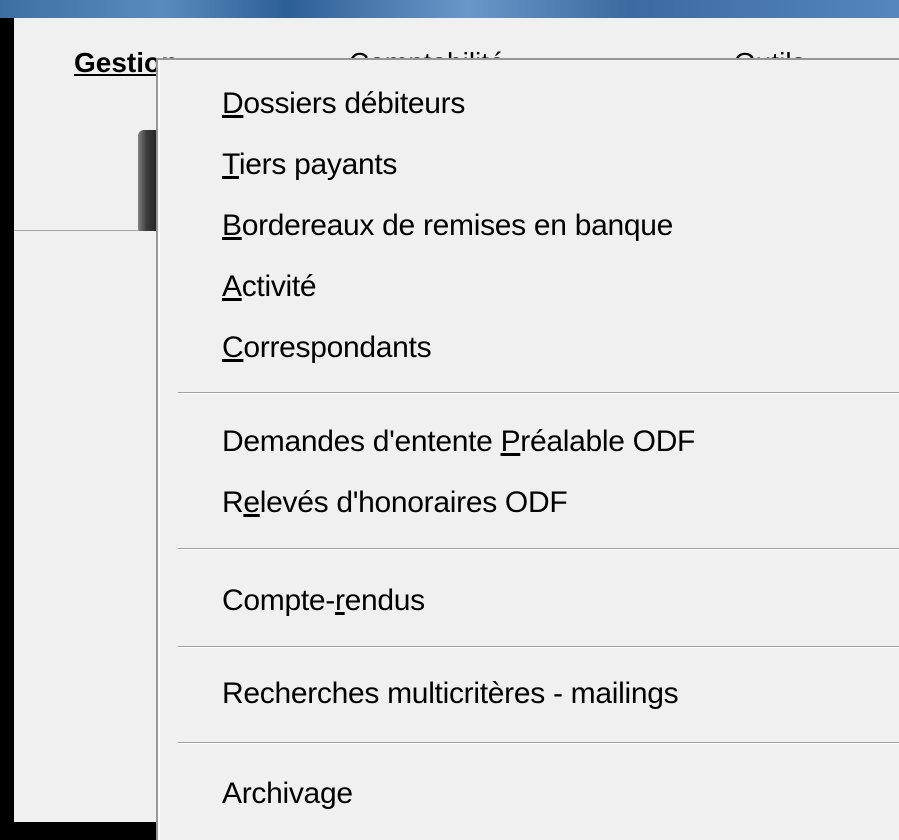 The image size is (899, 840). Describe the element at coordinates (309, 165) in the screenshot. I see `menu-item-tiers-payants: Tiers payants` at that location.